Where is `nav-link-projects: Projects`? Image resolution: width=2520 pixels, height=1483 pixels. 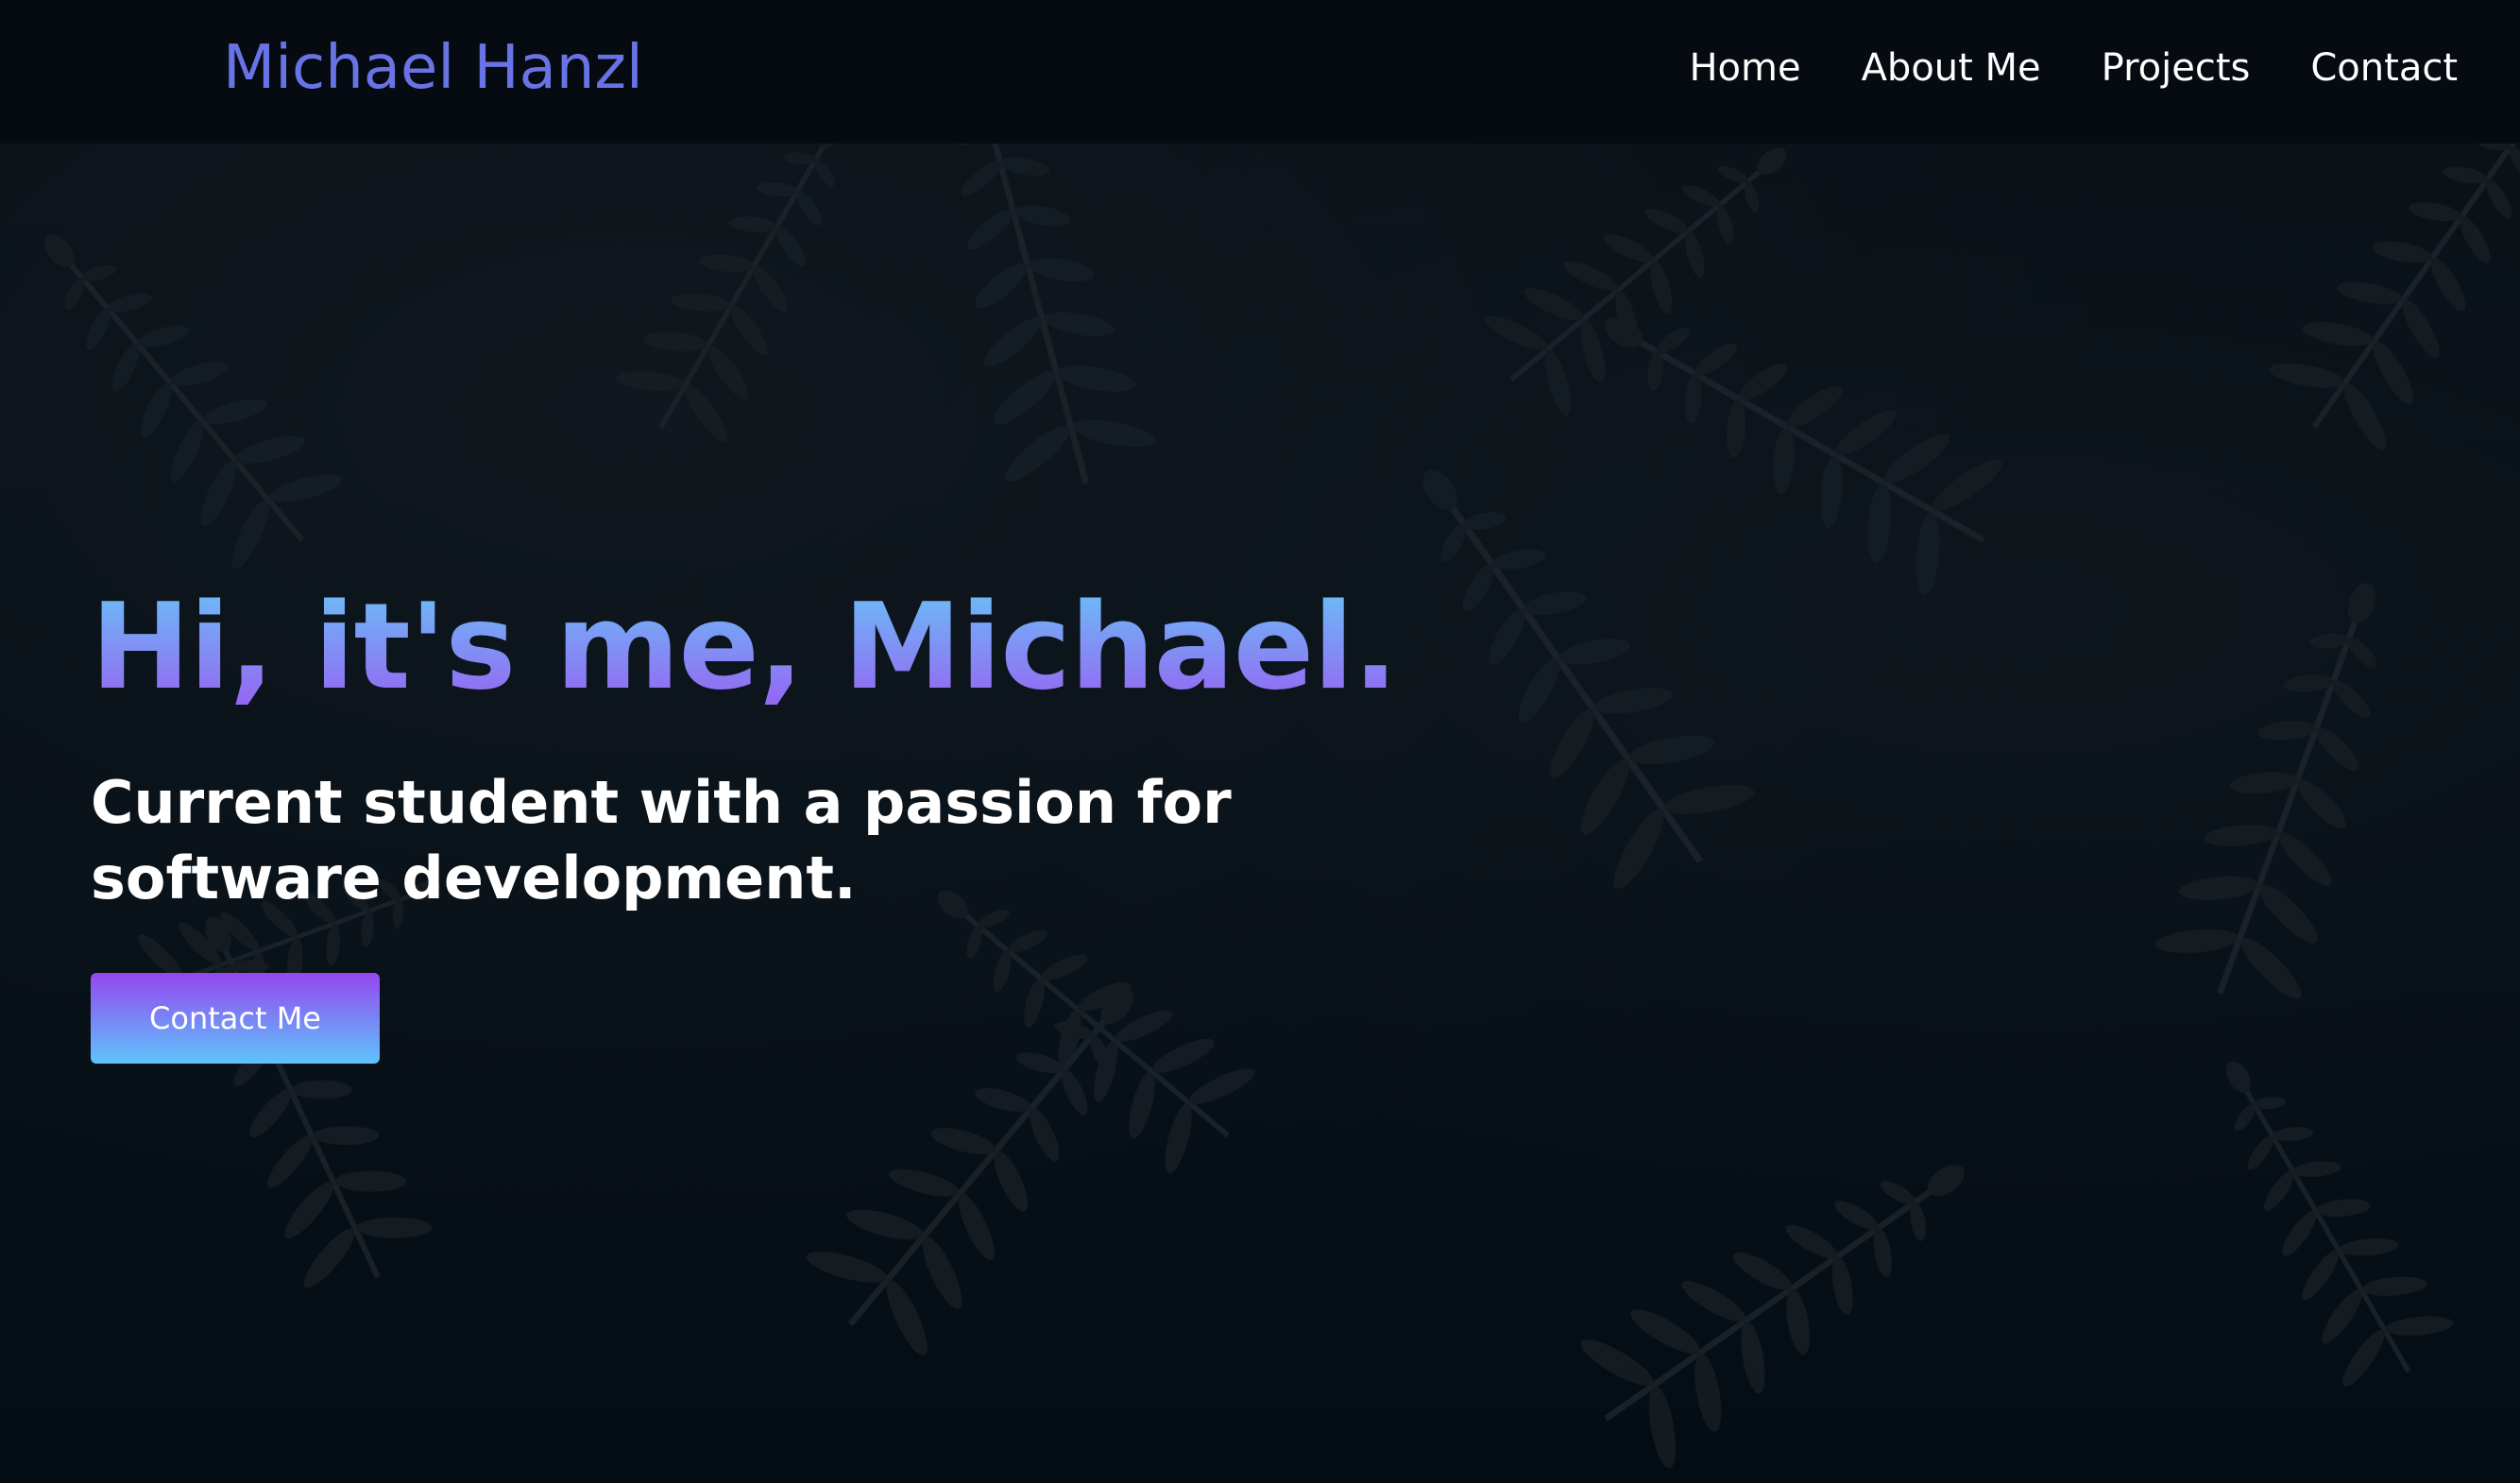 nav-link-projects: Projects is located at coordinates (2177, 68).